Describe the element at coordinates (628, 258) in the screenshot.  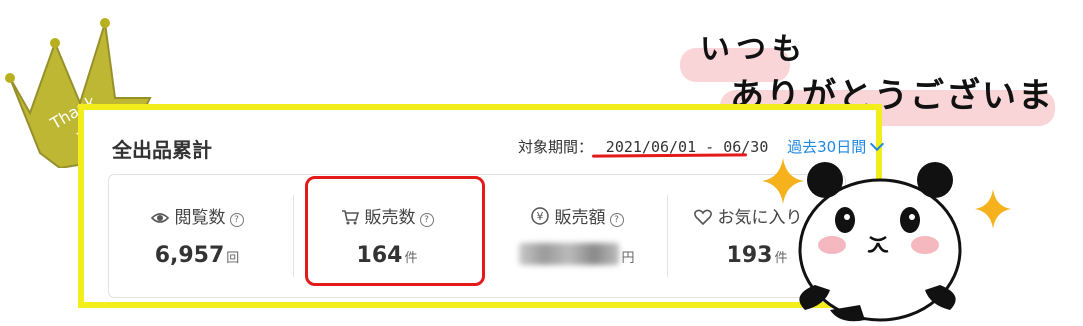
I see `stat-unit: 円` at that location.